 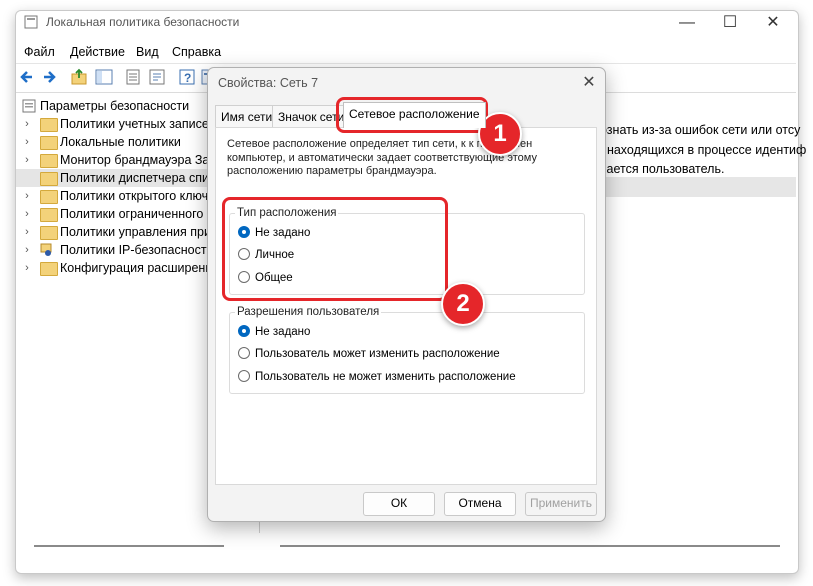 I want to click on pane-horizontal-scrollbar, so click(x=530, y=546).